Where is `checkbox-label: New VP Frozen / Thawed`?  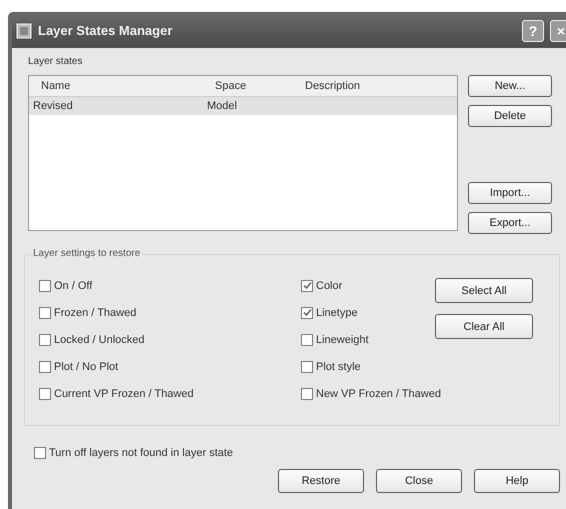 checkbox-label: New VP Frozen / Thawed is located at coordinates (378, 394).